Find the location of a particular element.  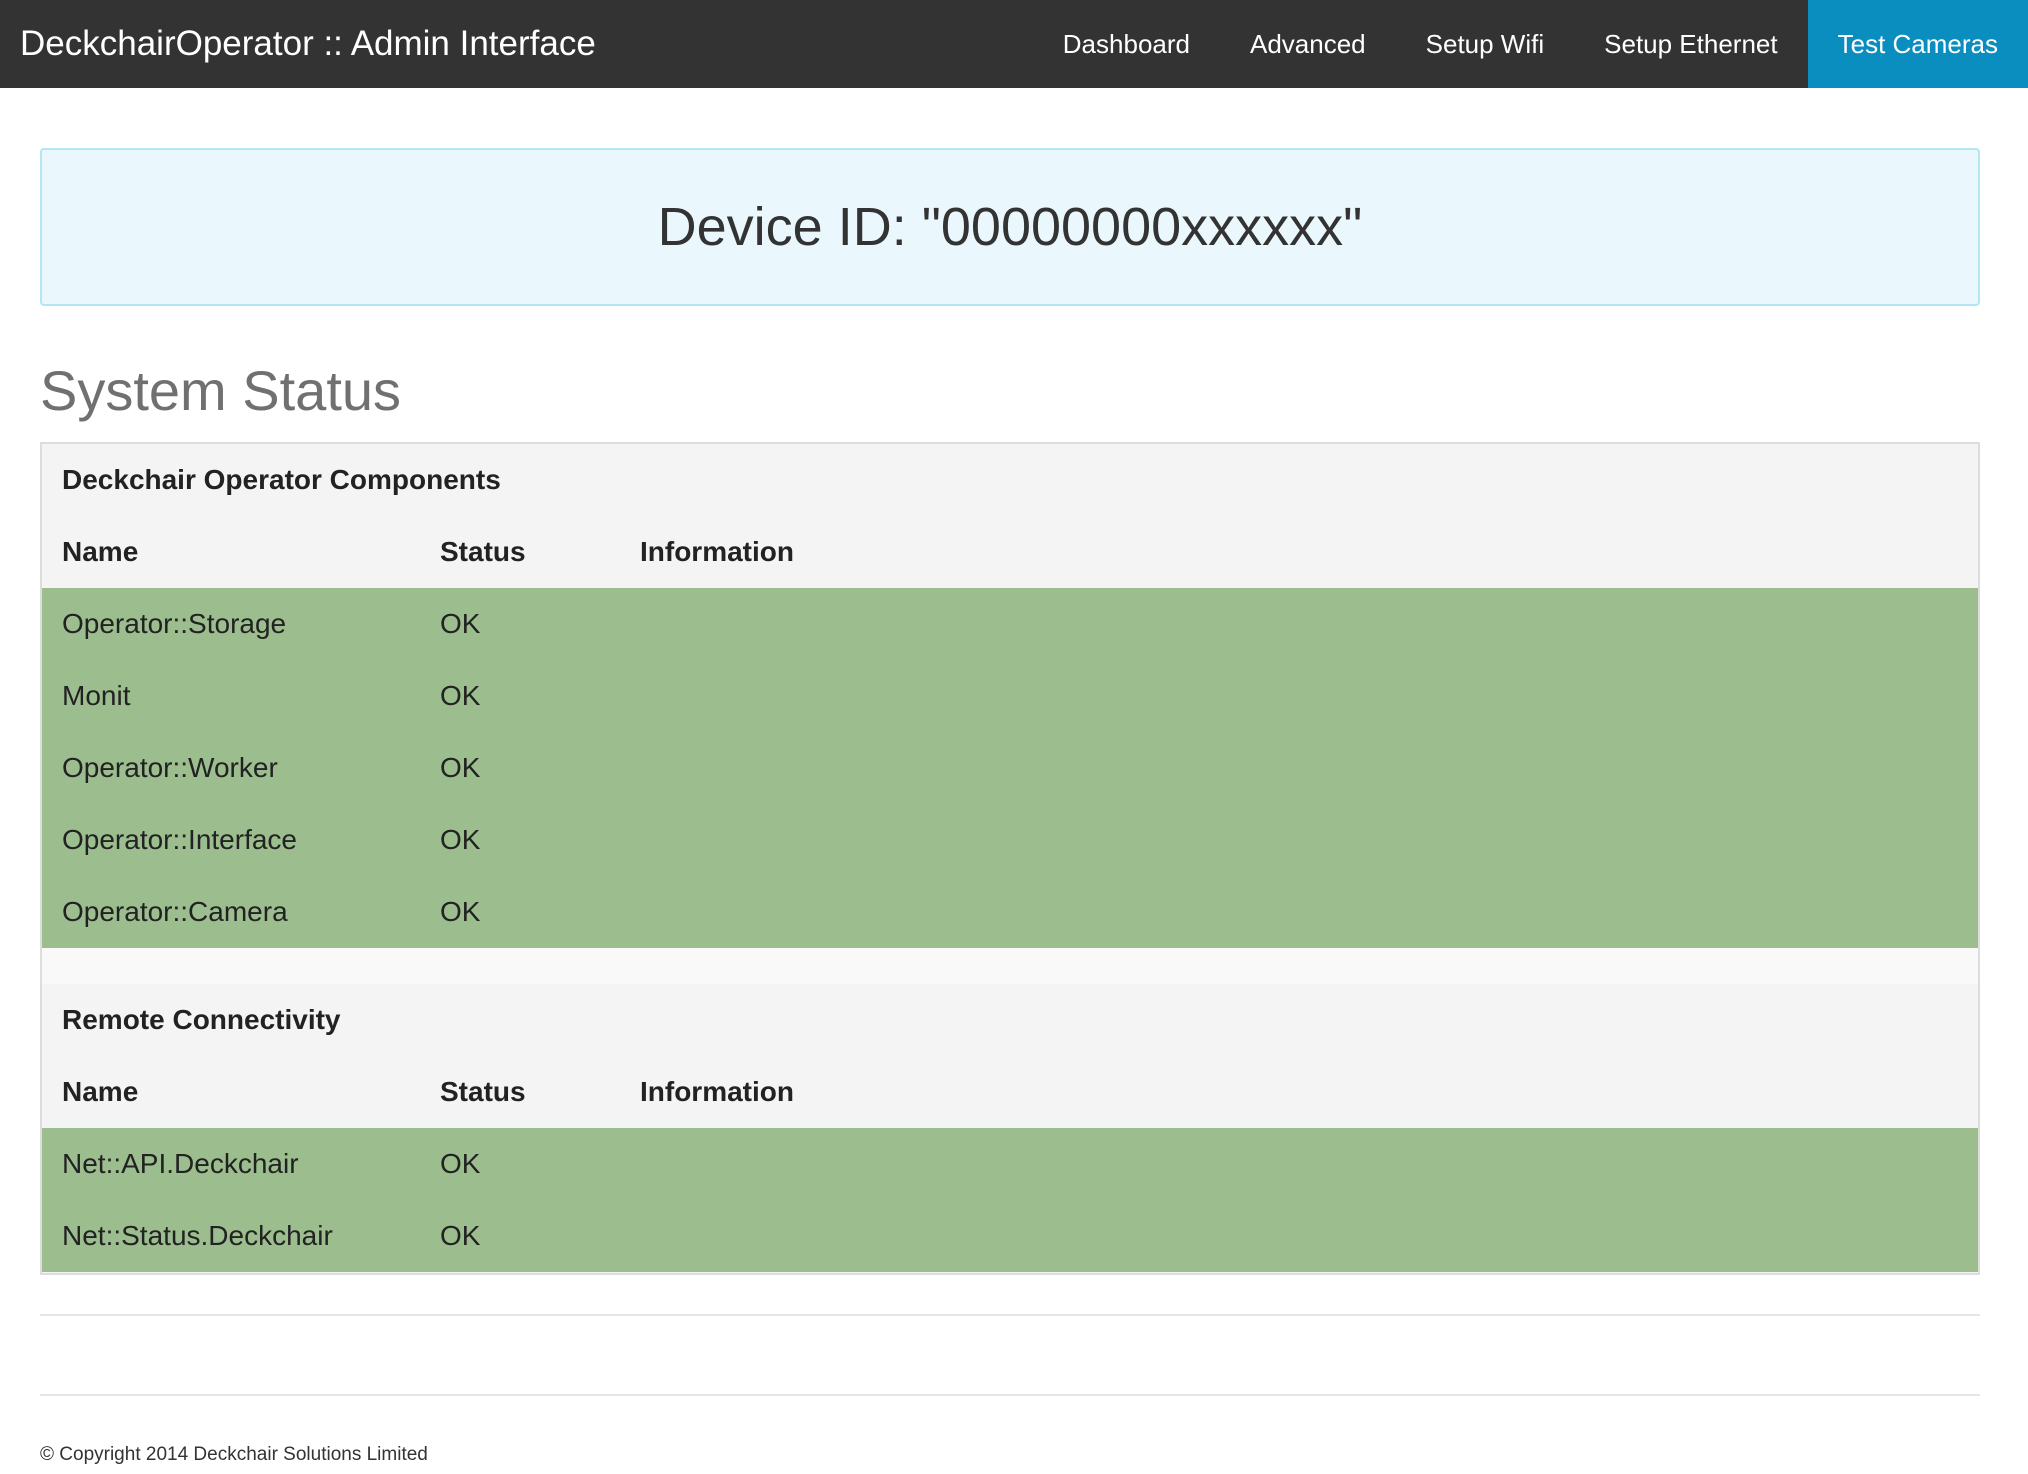

table-row: Operator::Worker OK is located at coordinates (1010, 768).